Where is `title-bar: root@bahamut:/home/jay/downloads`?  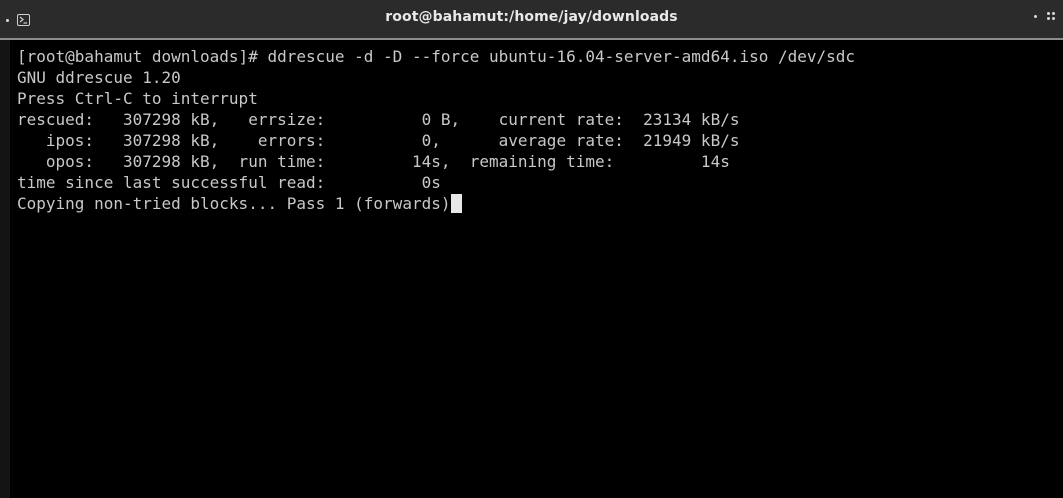
title-bar: root@bahamut:/home/jay/downloads is located at coordinates (531, 20).